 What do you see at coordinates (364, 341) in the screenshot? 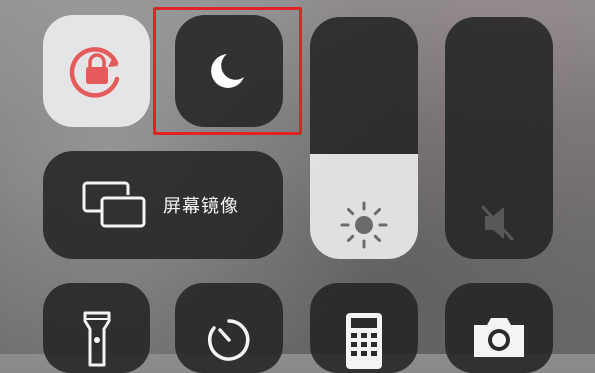
I see `calculator-icon` at bounding box center [364, 341].